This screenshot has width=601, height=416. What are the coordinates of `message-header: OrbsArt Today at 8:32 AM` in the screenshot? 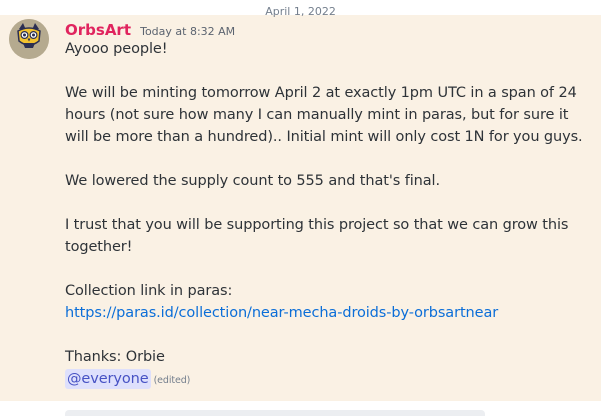 It's located at (150, 30).